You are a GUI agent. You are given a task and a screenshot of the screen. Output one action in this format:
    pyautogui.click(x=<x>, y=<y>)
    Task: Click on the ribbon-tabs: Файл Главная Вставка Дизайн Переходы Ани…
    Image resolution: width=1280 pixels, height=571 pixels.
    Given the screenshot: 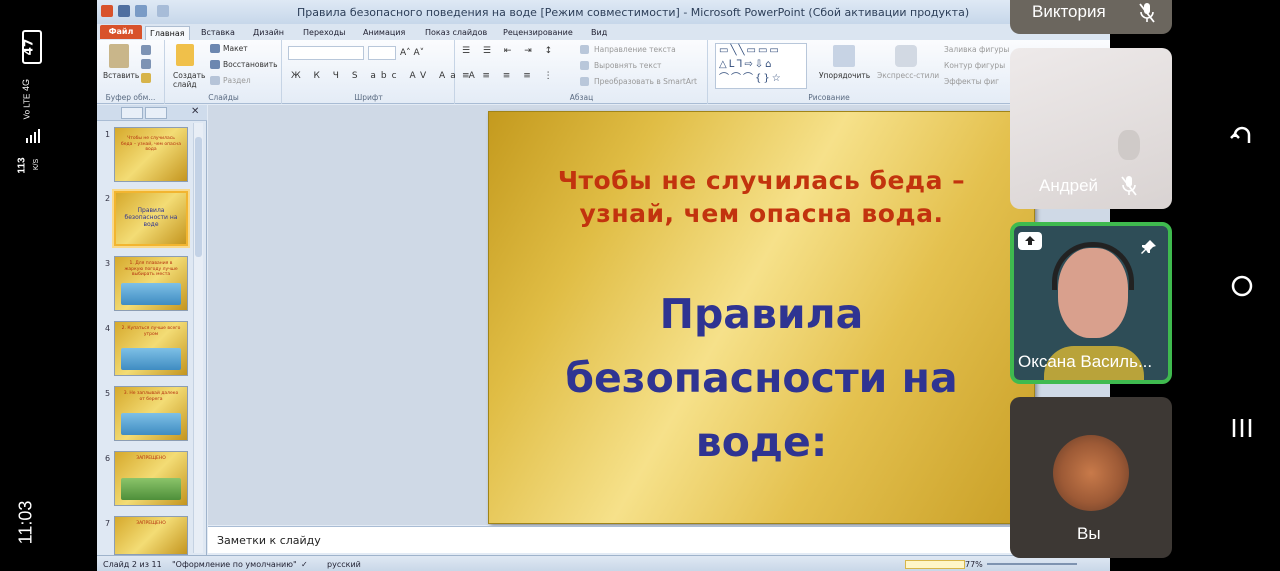 What is the action you would take?
    pyautogui.click(x=603, y=32)
    